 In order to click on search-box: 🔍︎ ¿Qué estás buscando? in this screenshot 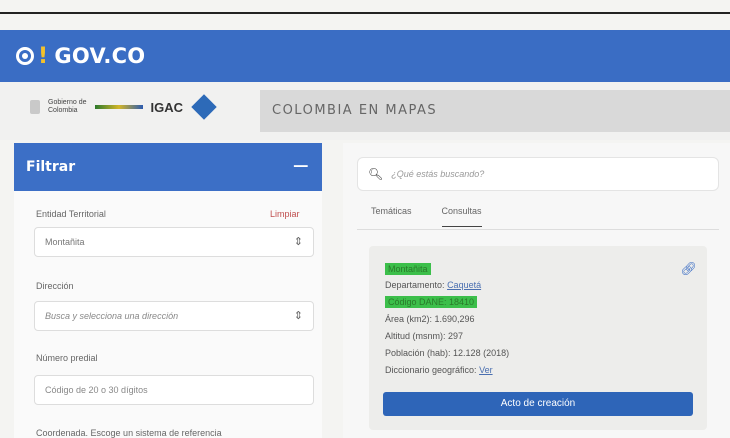, I will do `click(538, 174)`.